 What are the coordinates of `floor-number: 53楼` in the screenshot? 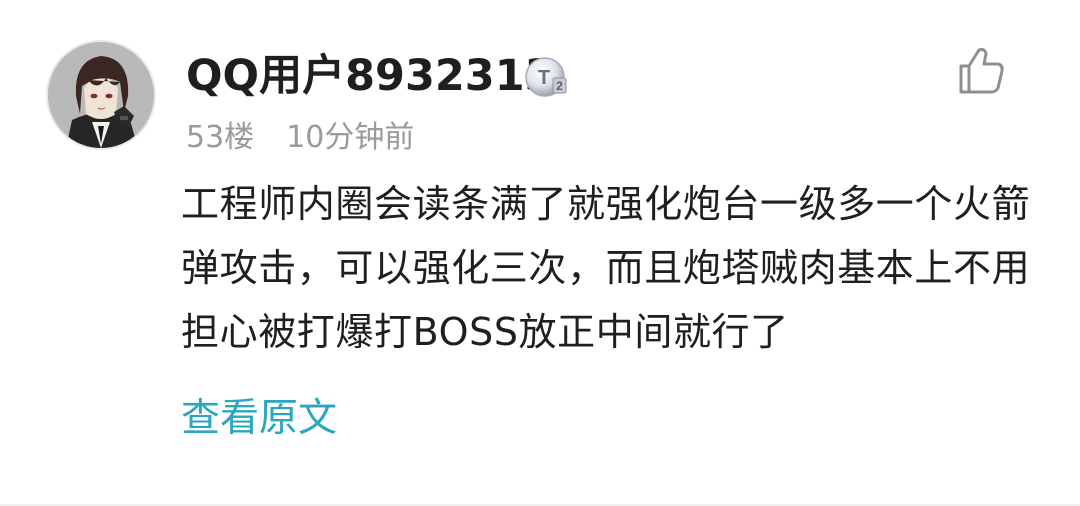 It's located at (220, 137).